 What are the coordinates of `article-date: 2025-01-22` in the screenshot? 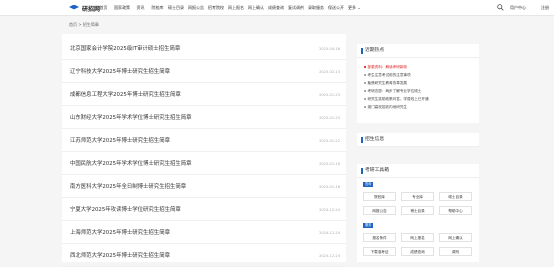 It's located at (329, 141).